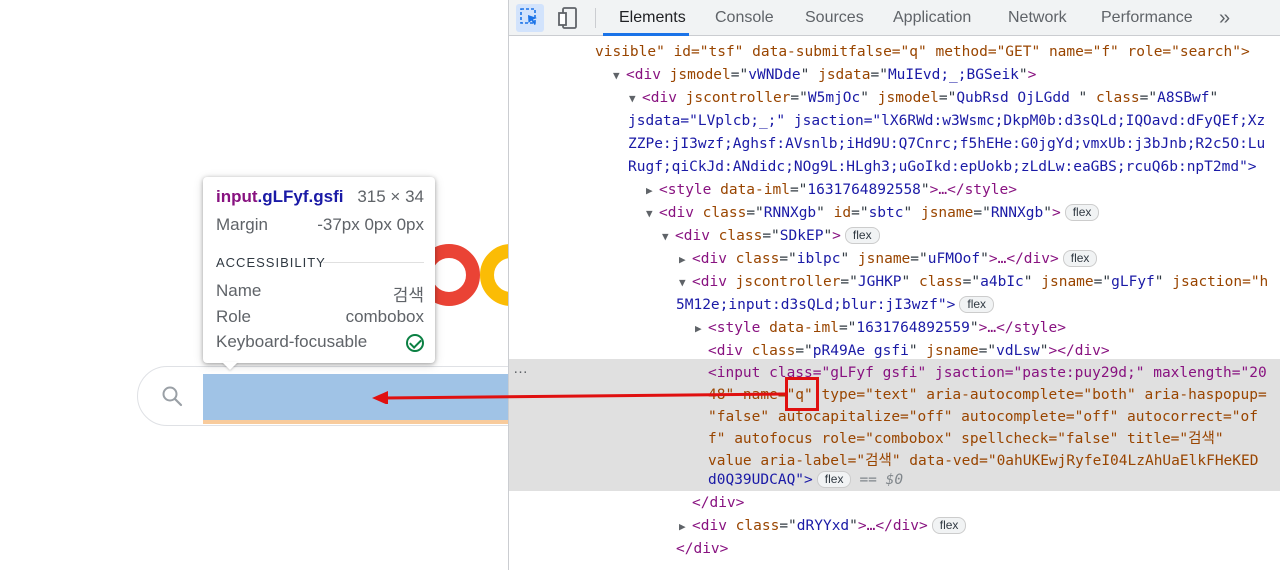  Describe the element at coordinates (954, 259) in the screenshot. I see `attr-value: uFMOof` at that location.